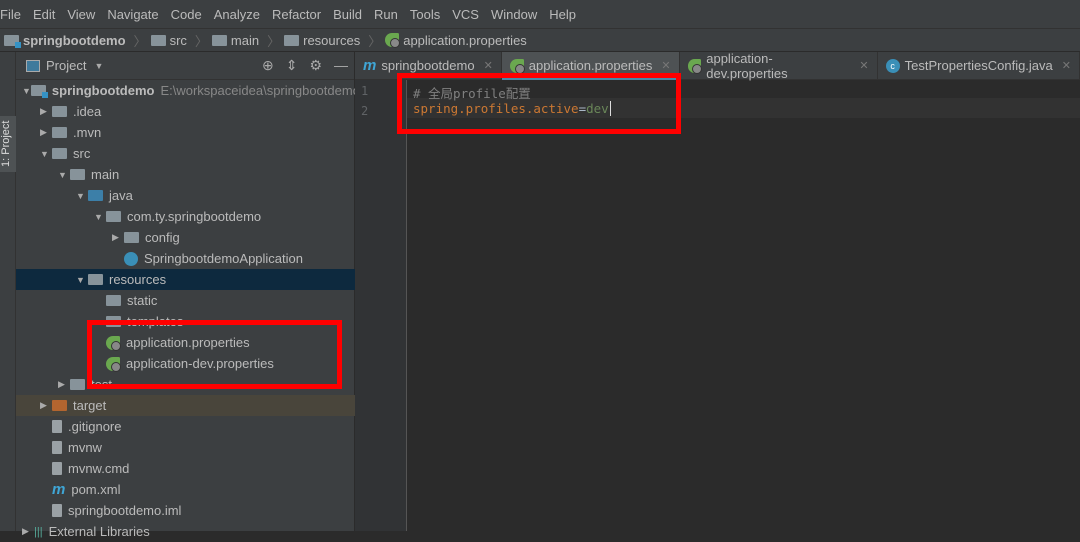  Describe the element at coordinates (299, 14) in the screenshot. I see `menu-refactor: Refactor` at that location.